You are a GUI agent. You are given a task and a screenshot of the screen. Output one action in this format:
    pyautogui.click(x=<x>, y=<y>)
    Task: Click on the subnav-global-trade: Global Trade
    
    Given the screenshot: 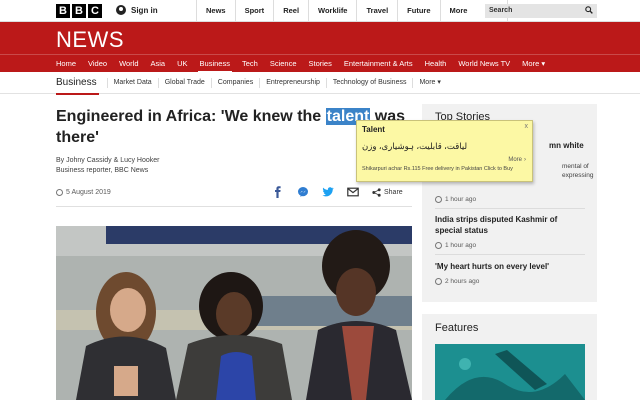 What is the action you would take?
    pyautogui.click(x=184, y=83)
    